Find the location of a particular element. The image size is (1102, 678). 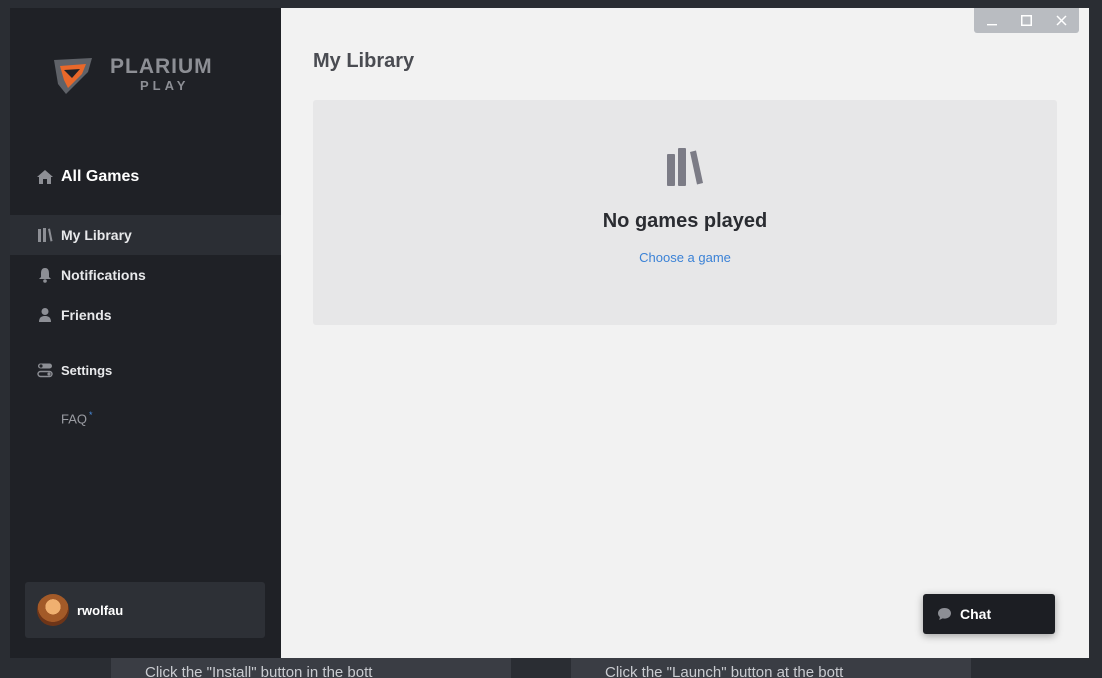

window-controls is located at coordinates (1026, 20).